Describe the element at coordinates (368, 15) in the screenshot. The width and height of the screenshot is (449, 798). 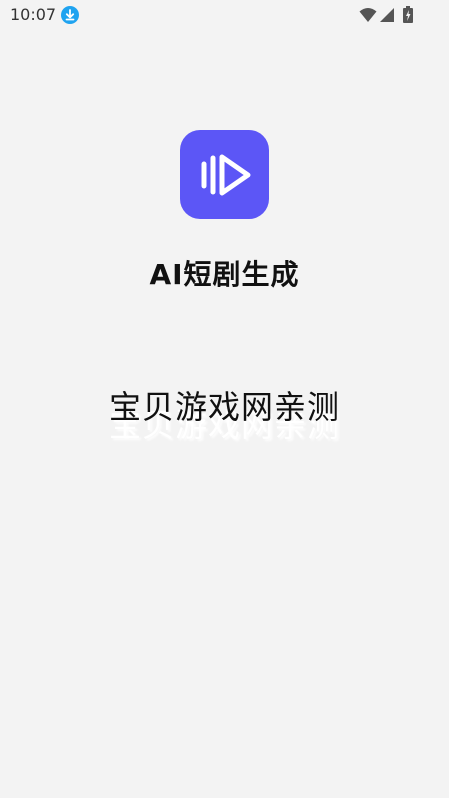
I see `wifi-icon` at that location.